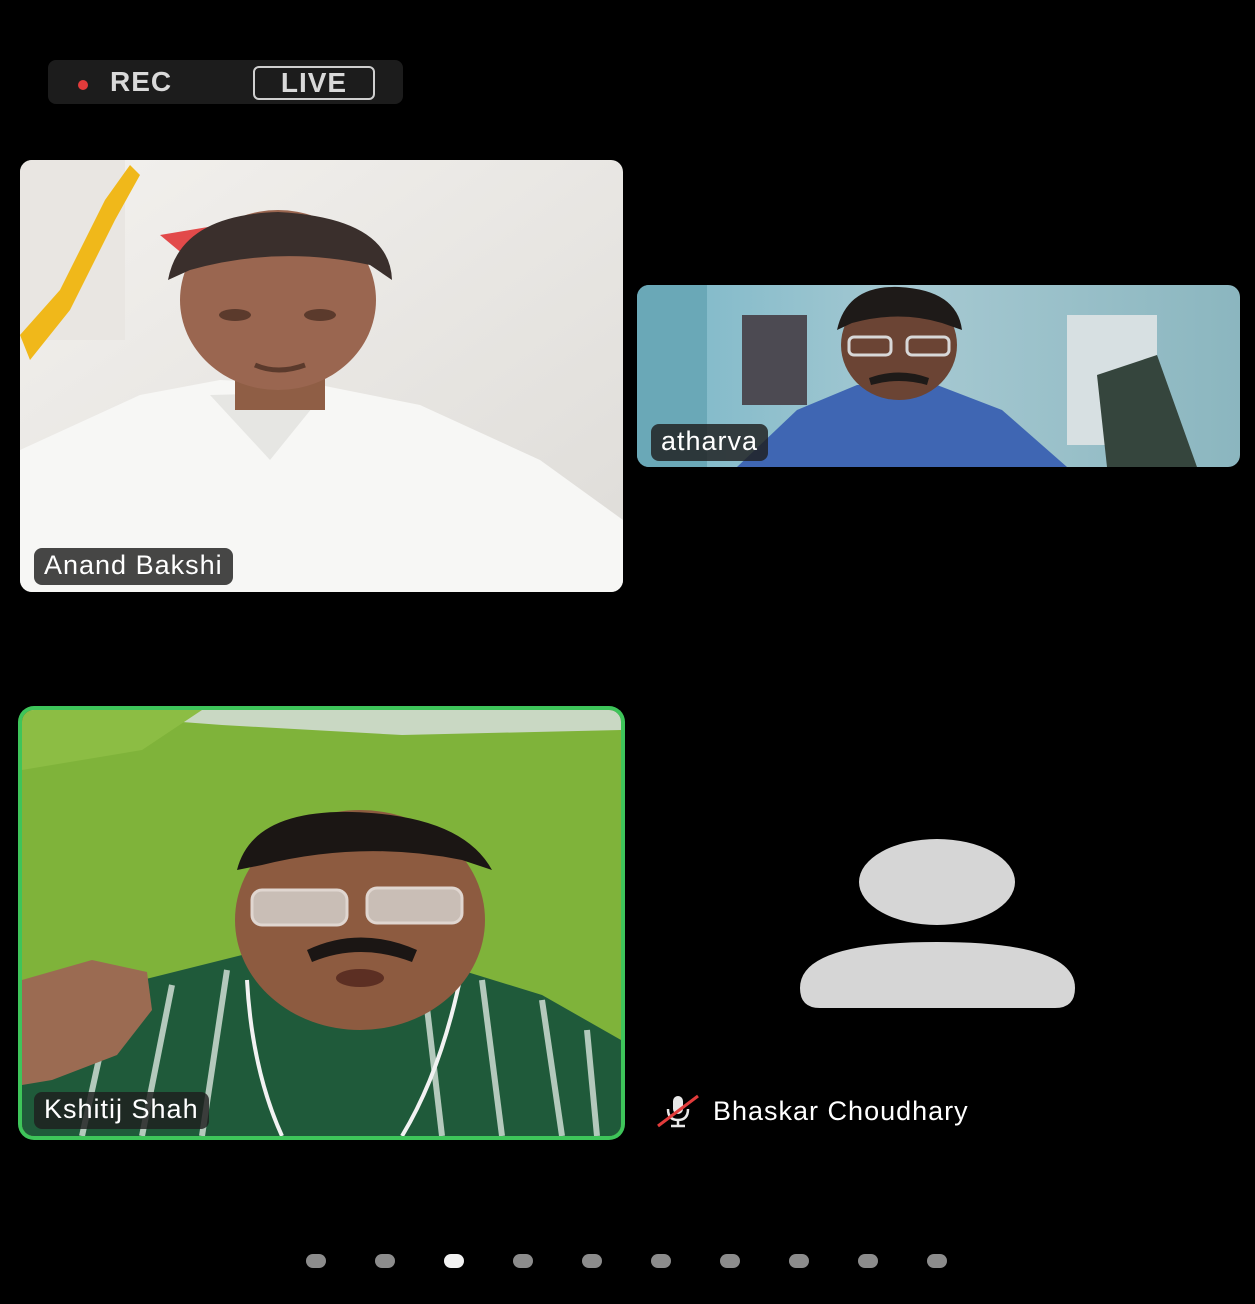 Image resolution: width=1255 pixels, height=1304 pixels. Describe the element at coordinates (225, 82) in the screenshot. I see `recording-status-bar: REC LIVE` at that location.